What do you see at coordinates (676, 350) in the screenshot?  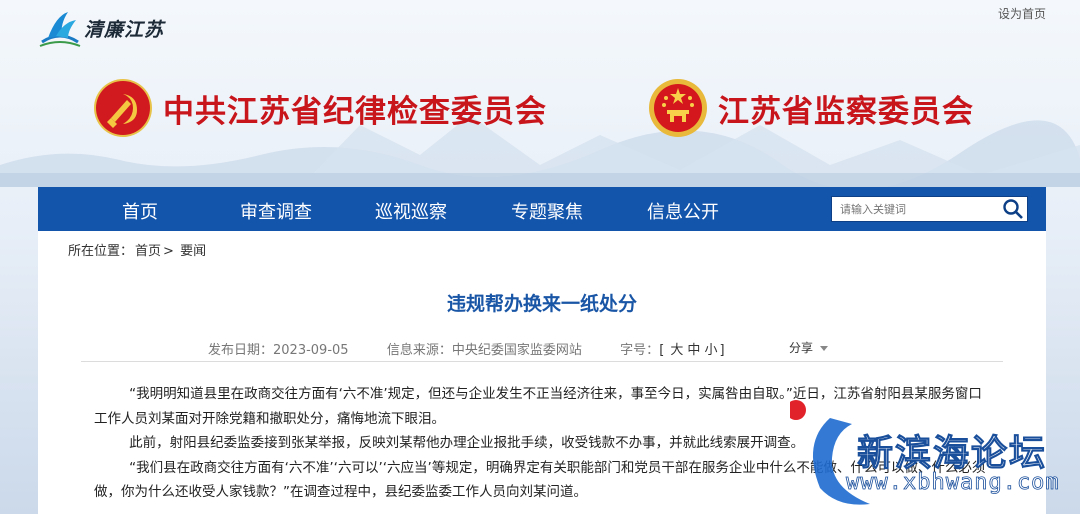 I see `fontsize-large-button: 大` at bounding box center [676, 350].